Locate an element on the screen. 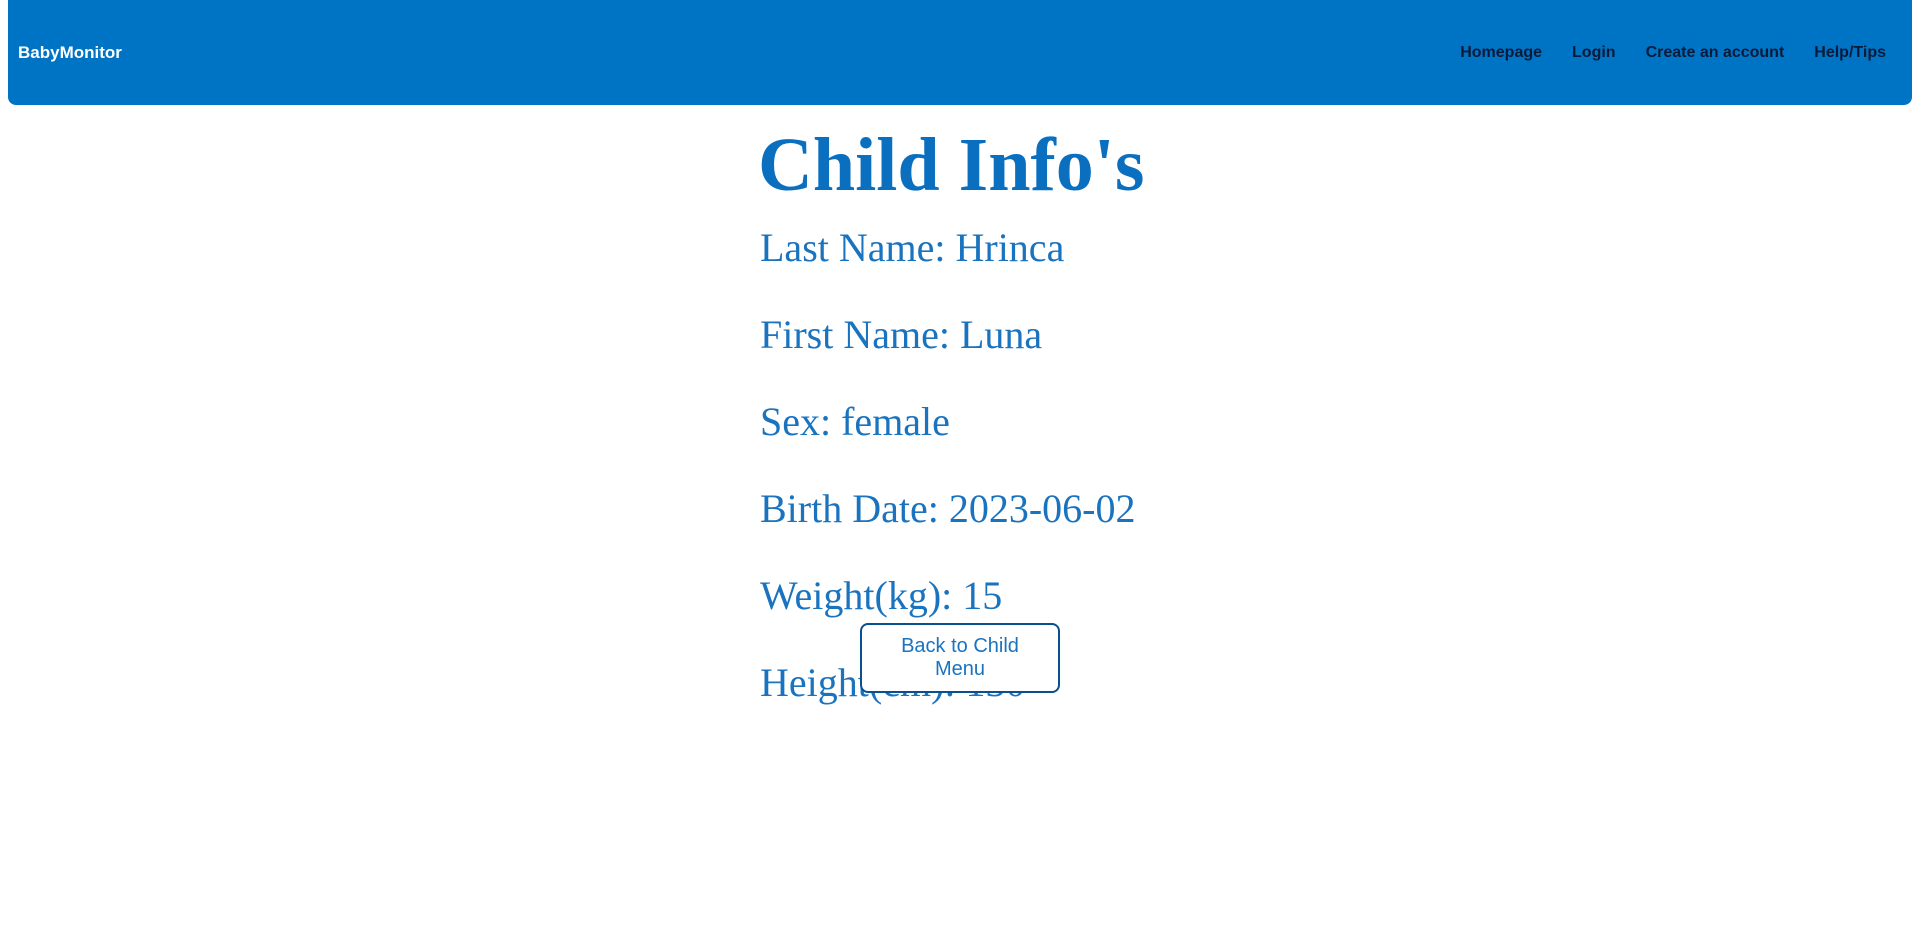 The width and height of the screenshot is (1920, 942). nav-link-create-account: Create an account is located at coordinates (1715, 53).